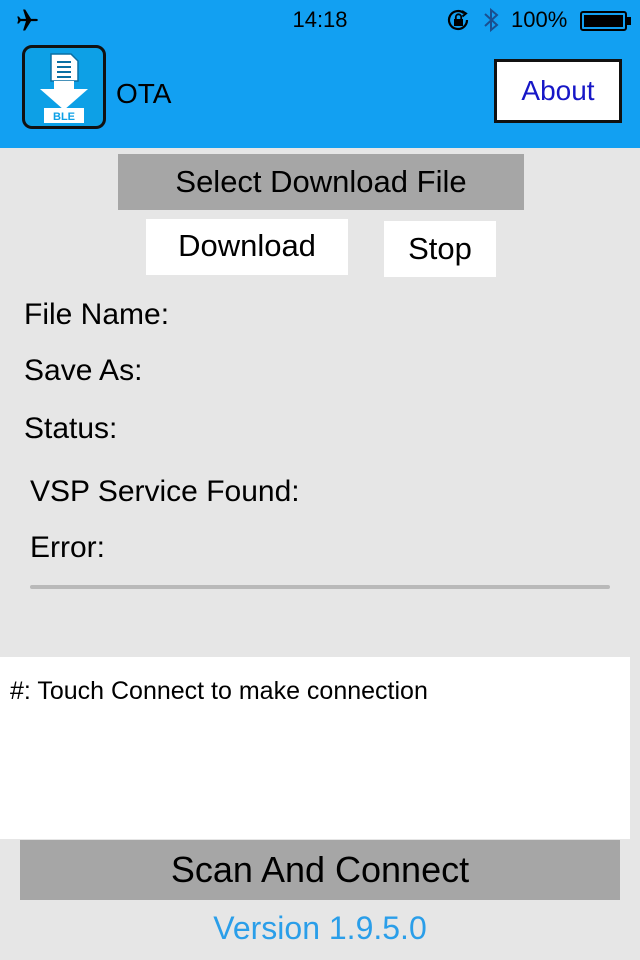  I want to click on log-message: #: Touch Connect to make connection, so click(219, 691).